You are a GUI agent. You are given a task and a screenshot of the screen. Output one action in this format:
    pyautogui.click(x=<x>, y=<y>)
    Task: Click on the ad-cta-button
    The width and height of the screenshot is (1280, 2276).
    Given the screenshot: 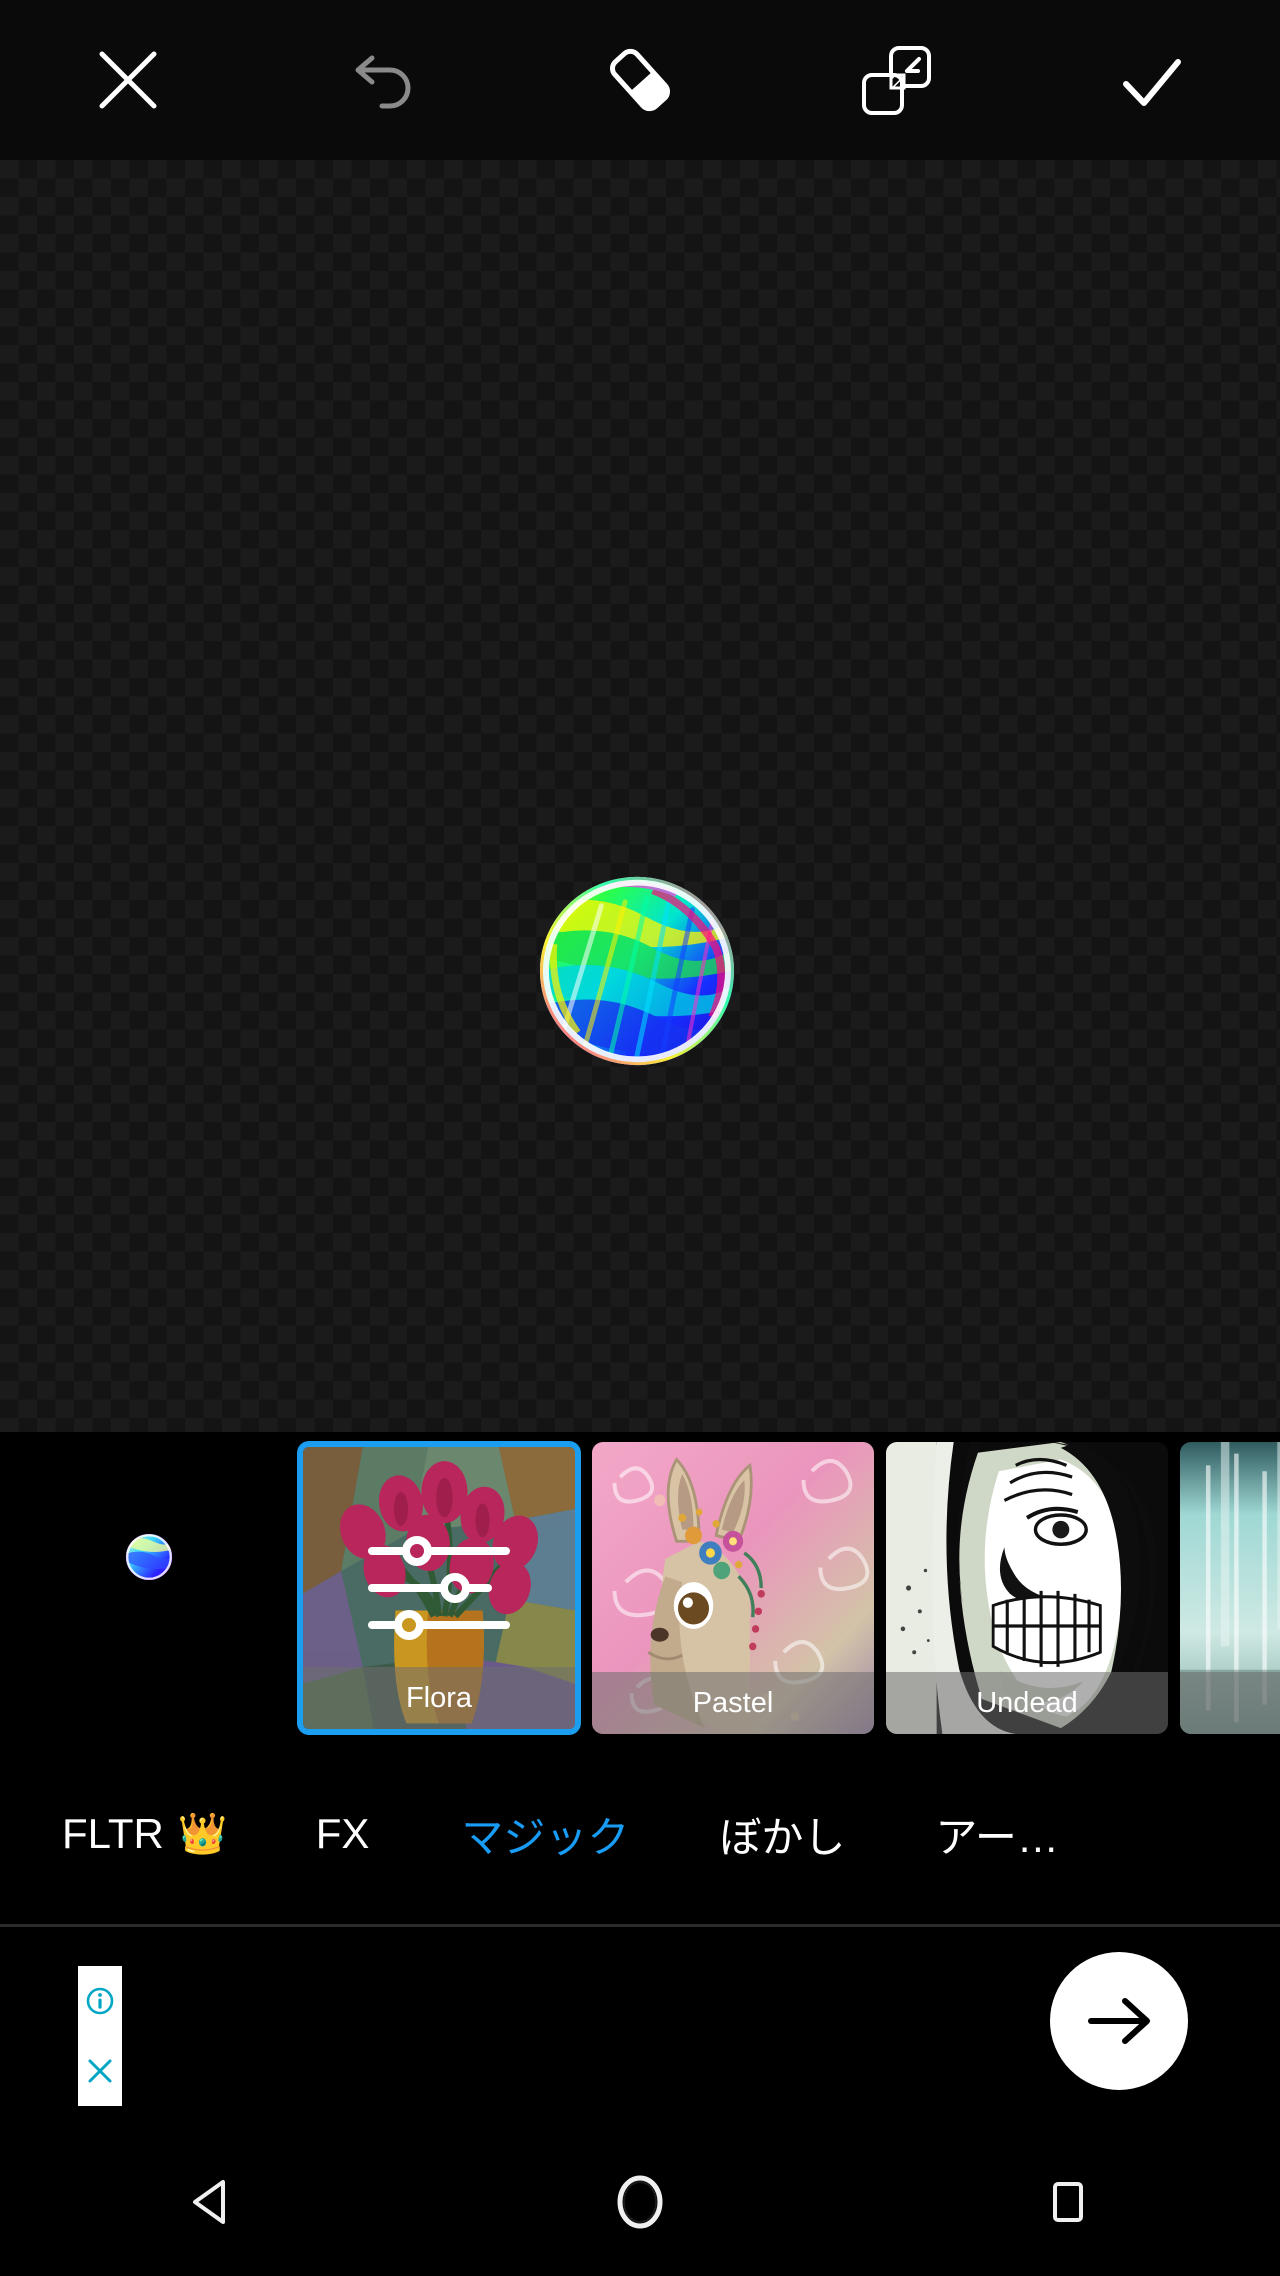 What is the action you would take?
    pyautogui.click(x=1119, y=2021)
    